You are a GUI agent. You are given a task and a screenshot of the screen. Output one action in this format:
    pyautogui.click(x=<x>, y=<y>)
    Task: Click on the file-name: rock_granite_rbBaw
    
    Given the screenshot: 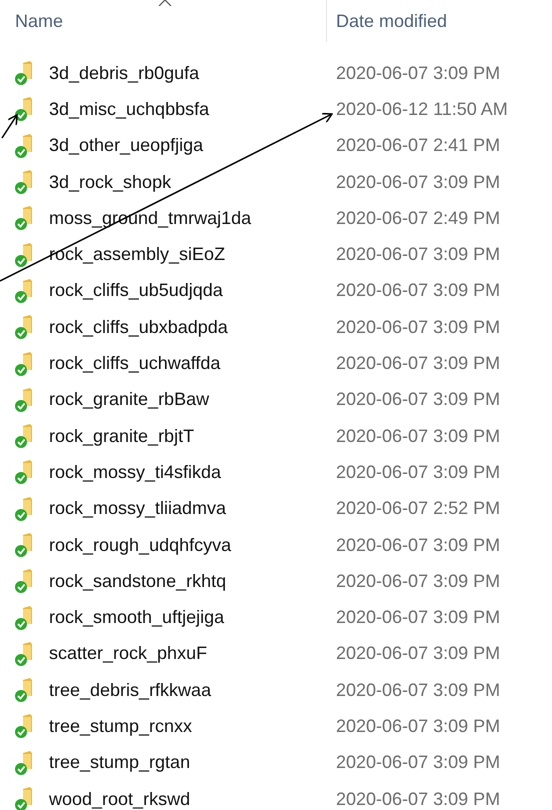 What is the action you would take?
    pyautogui.click(x=129, y=400)
    